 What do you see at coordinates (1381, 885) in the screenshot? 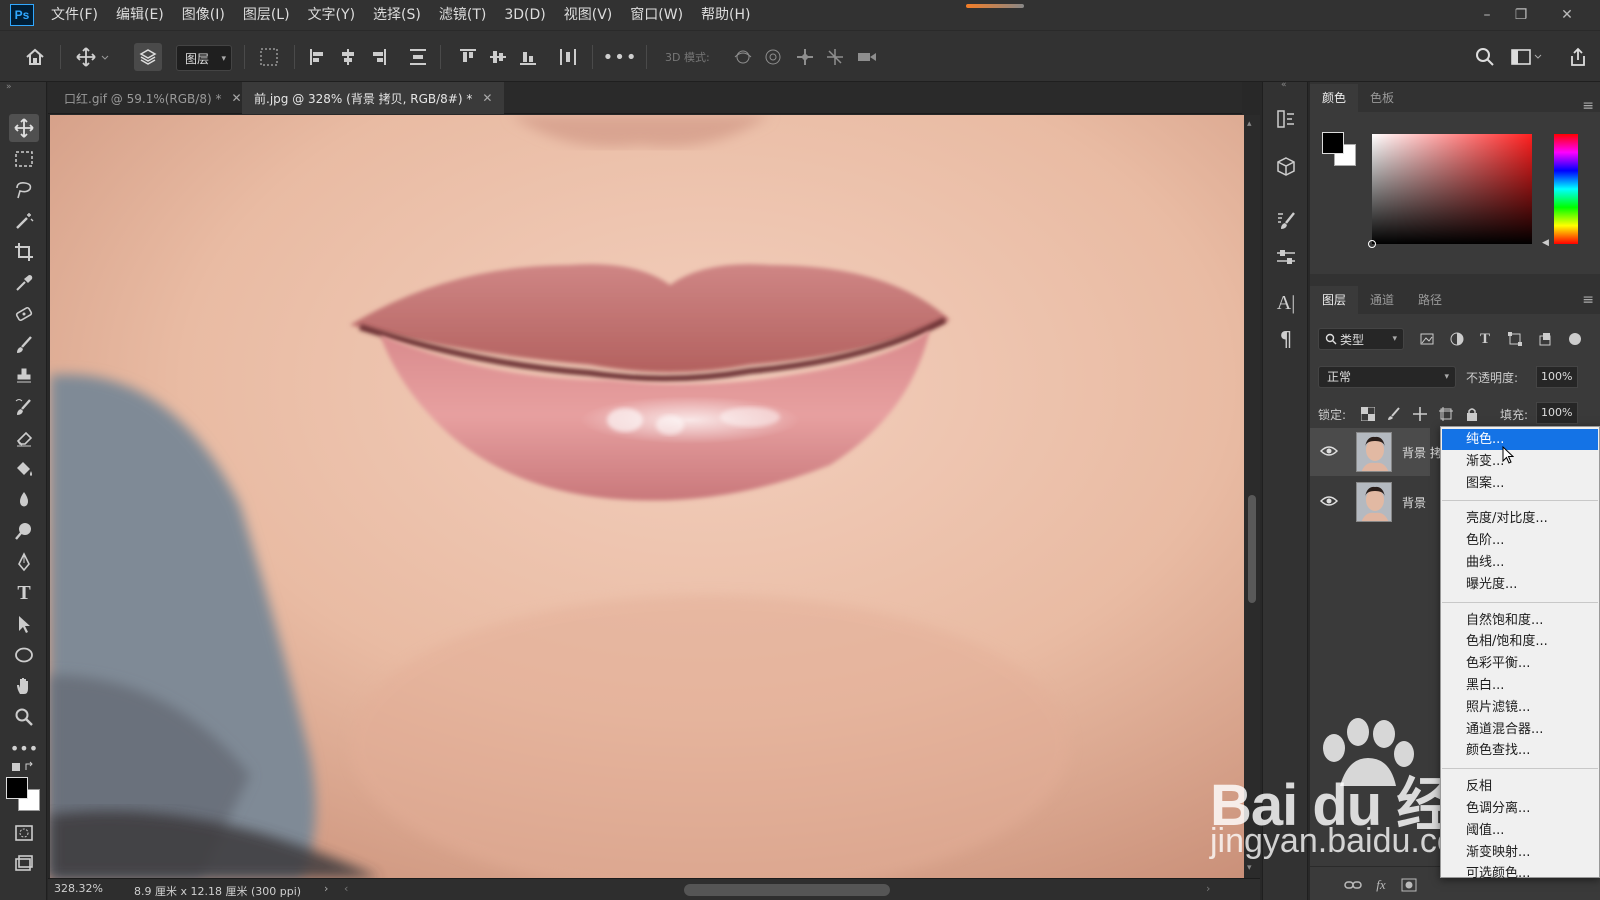
I see `layer-style-fx-icon: fx` at bounding box center [1381, 885].